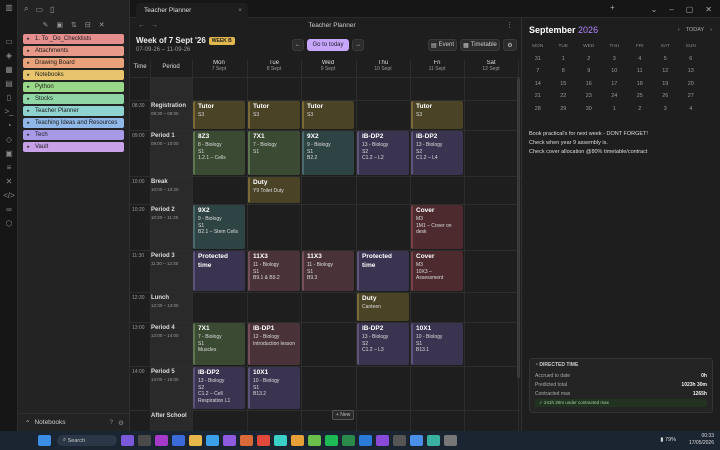 This screenshot has height=450, width=720. I want to click on link-icon: ∞, so click(9, 209).